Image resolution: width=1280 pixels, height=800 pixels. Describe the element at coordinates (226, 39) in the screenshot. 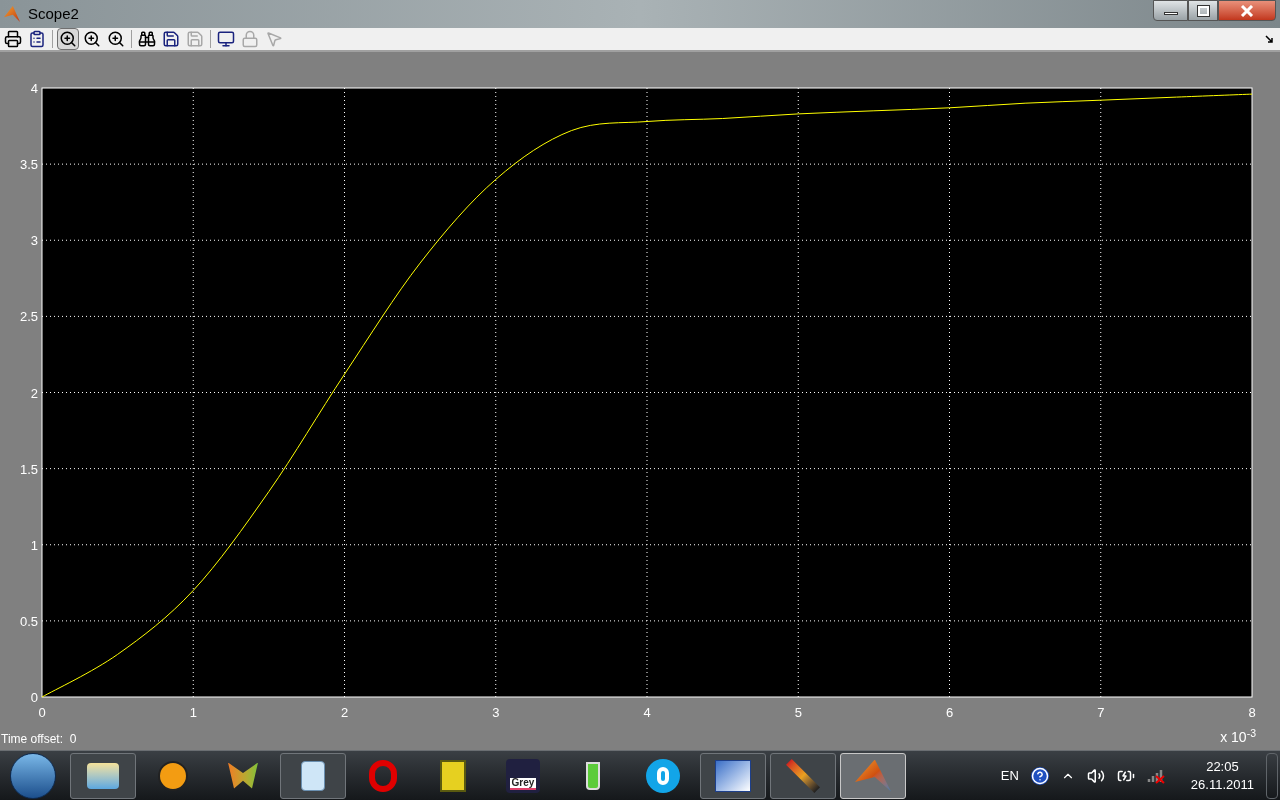

I see `monitor-icon` at that location.